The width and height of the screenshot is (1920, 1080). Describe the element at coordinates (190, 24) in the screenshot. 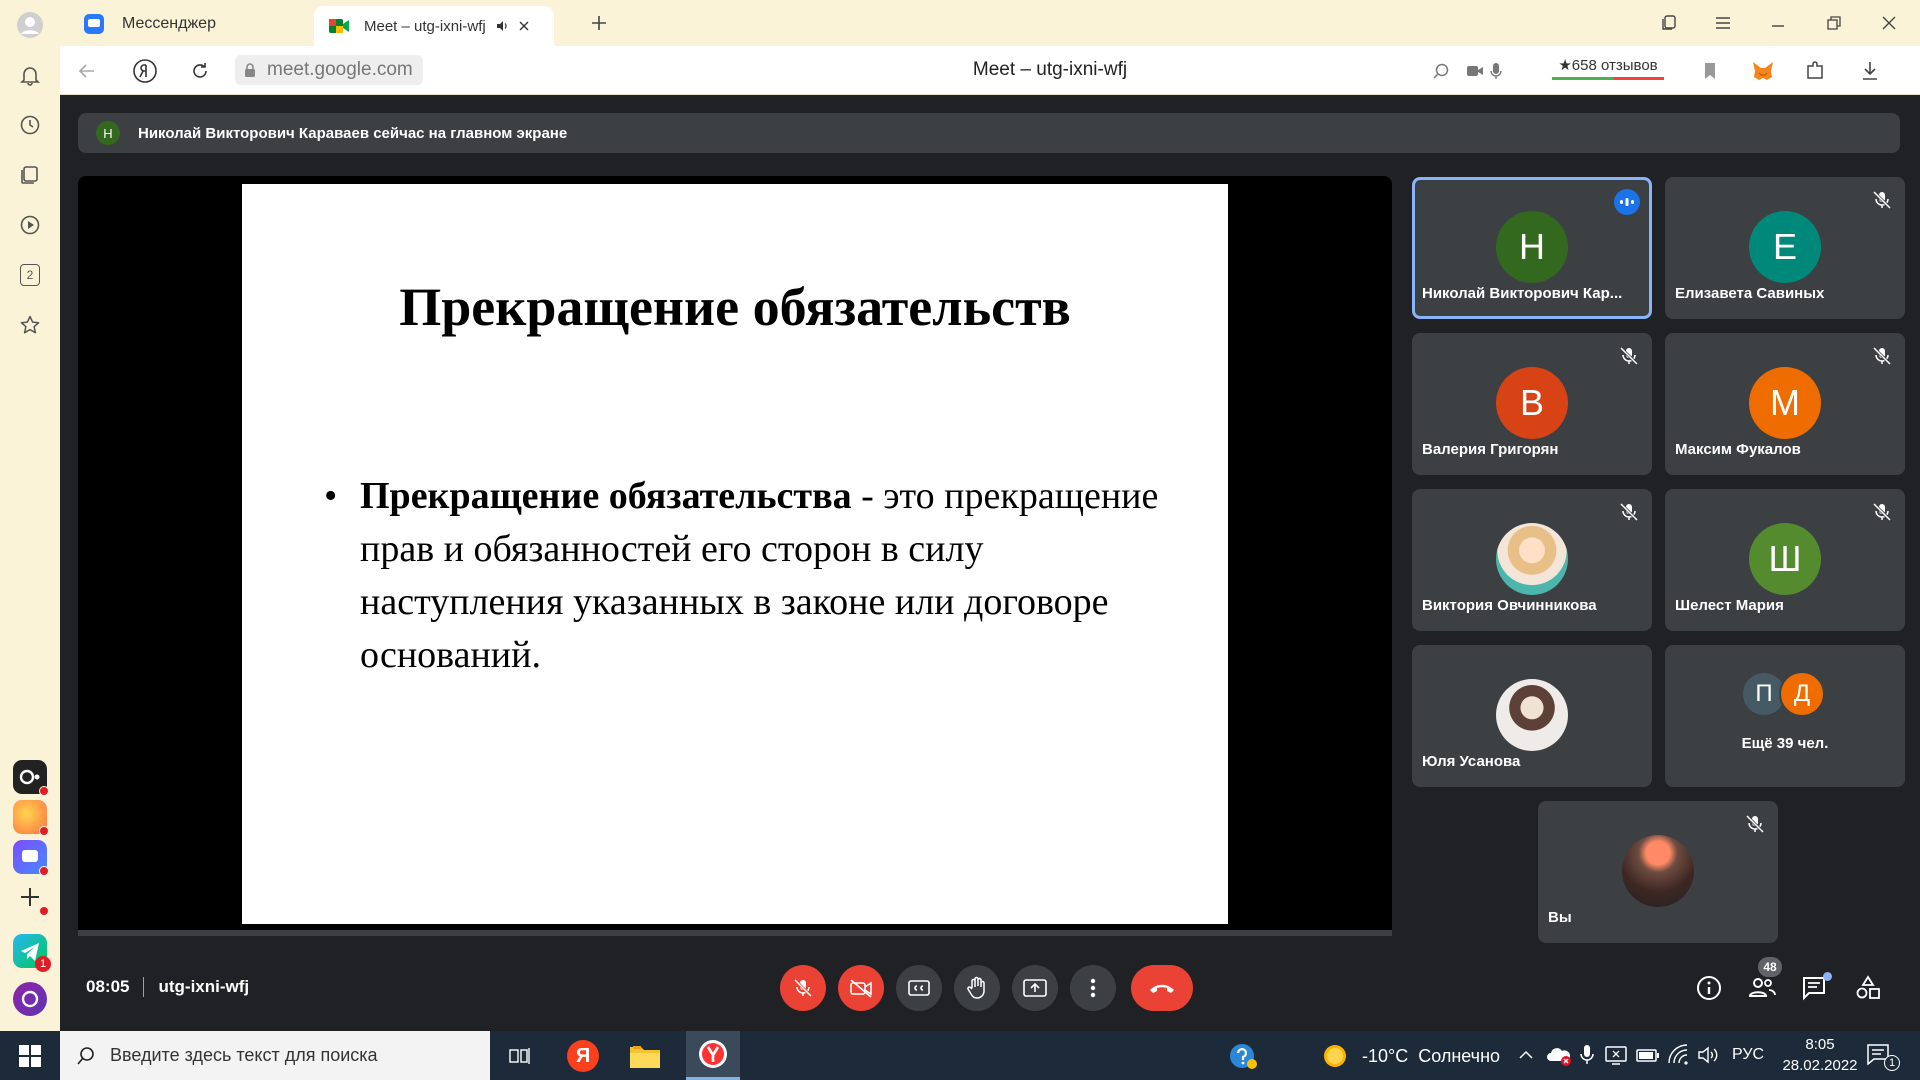

I see `tab-messenger: Мессенджер` at that location.